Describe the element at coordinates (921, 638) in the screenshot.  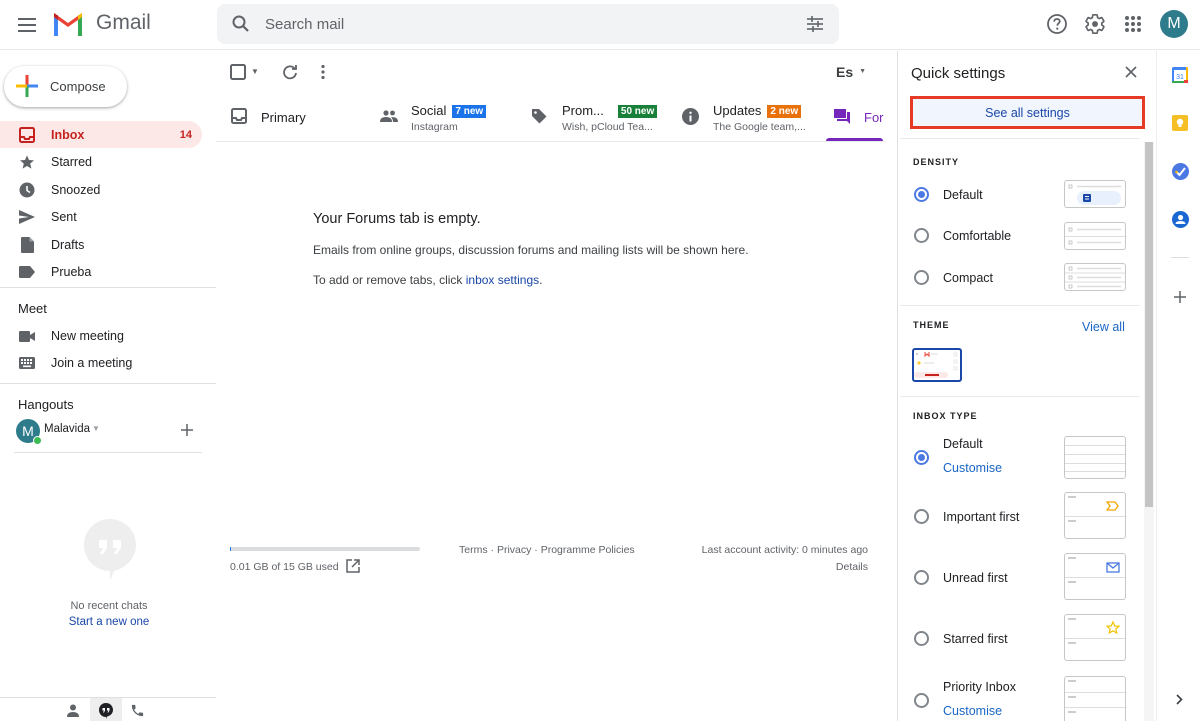
I see `inbox-starred-first-radio` at that location.